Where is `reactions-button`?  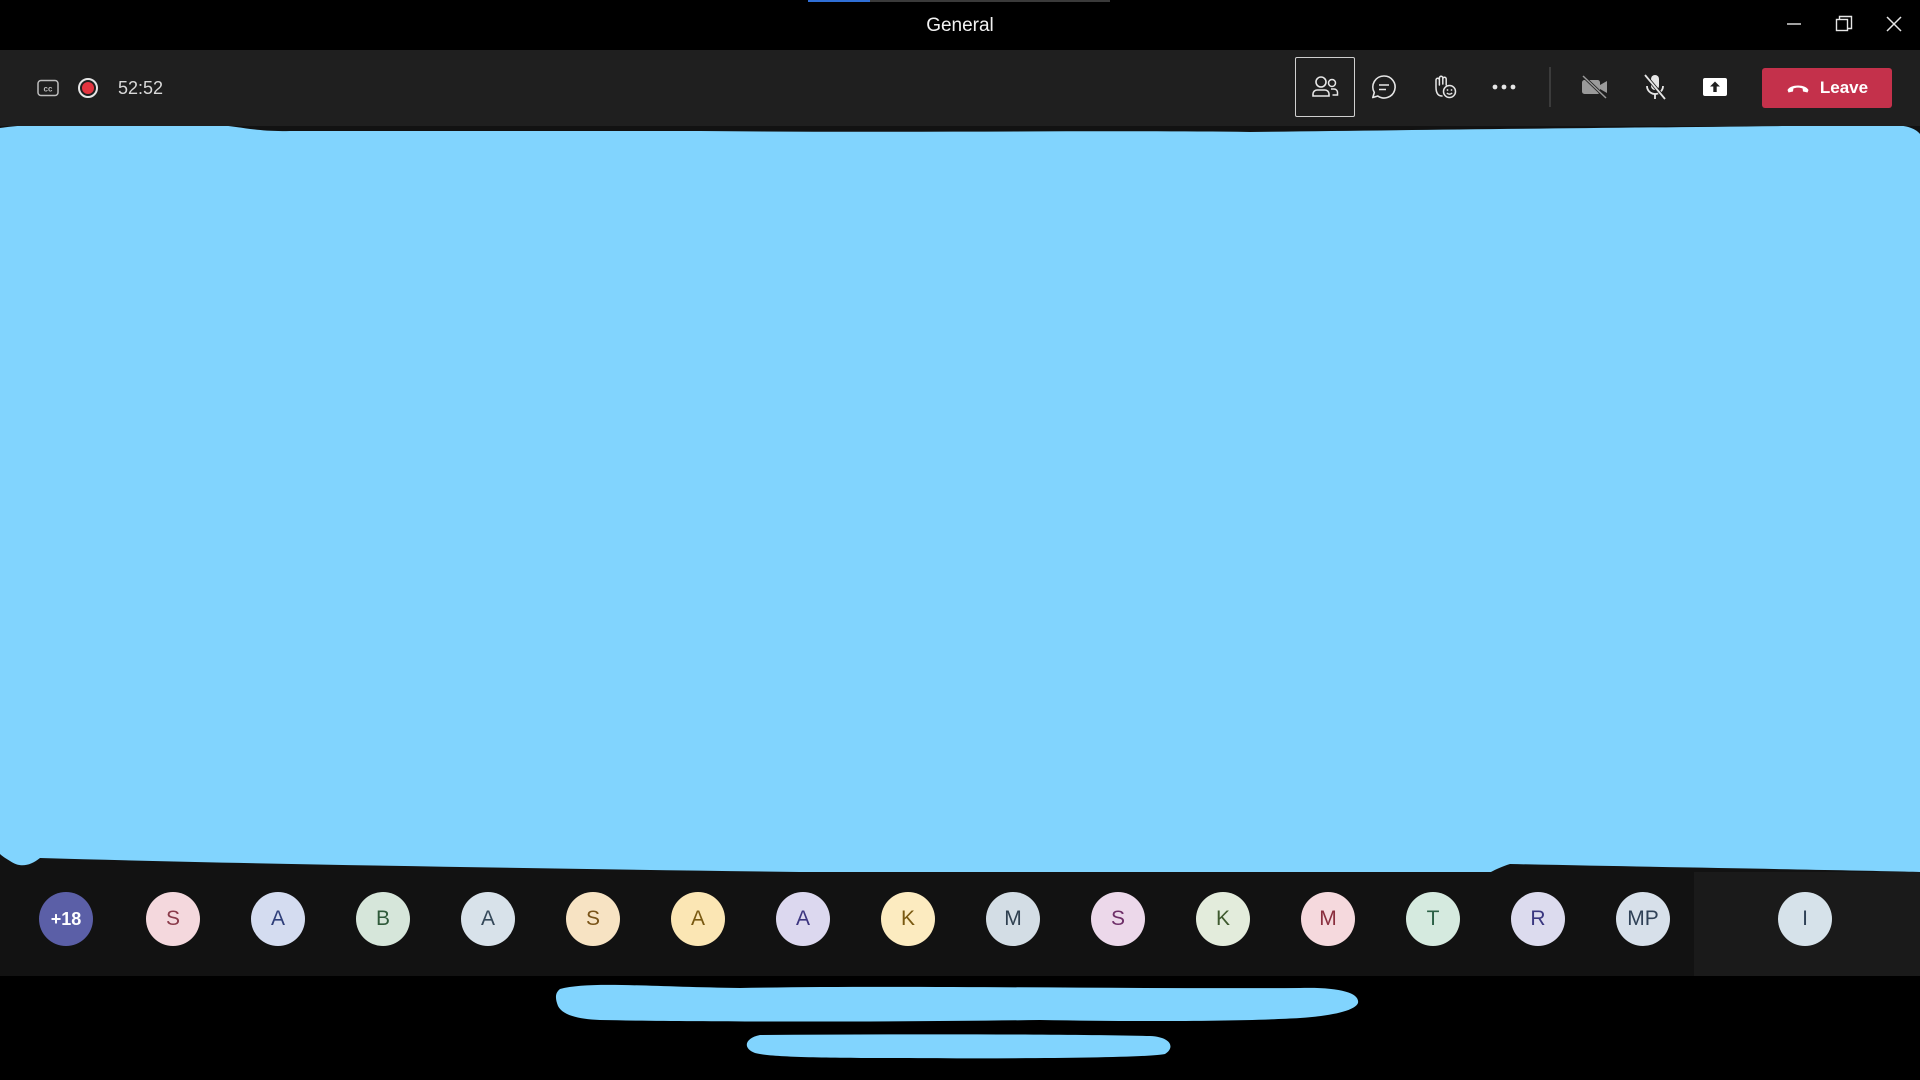 reactions-button is located at coordinates (1444, 87).